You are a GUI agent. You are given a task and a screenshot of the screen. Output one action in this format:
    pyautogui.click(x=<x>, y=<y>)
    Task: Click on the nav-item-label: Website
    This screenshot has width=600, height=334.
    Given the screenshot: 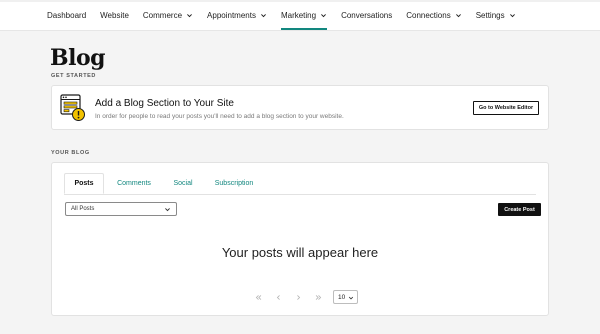 What is the action you would take?
    pyautogui.click(x=114, y=15)
    